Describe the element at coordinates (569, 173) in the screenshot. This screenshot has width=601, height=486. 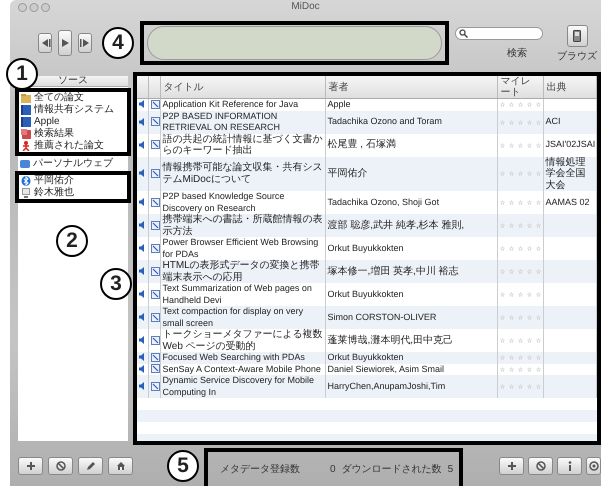
I see `table-cell: 情報処理学会全国大会` at that location.